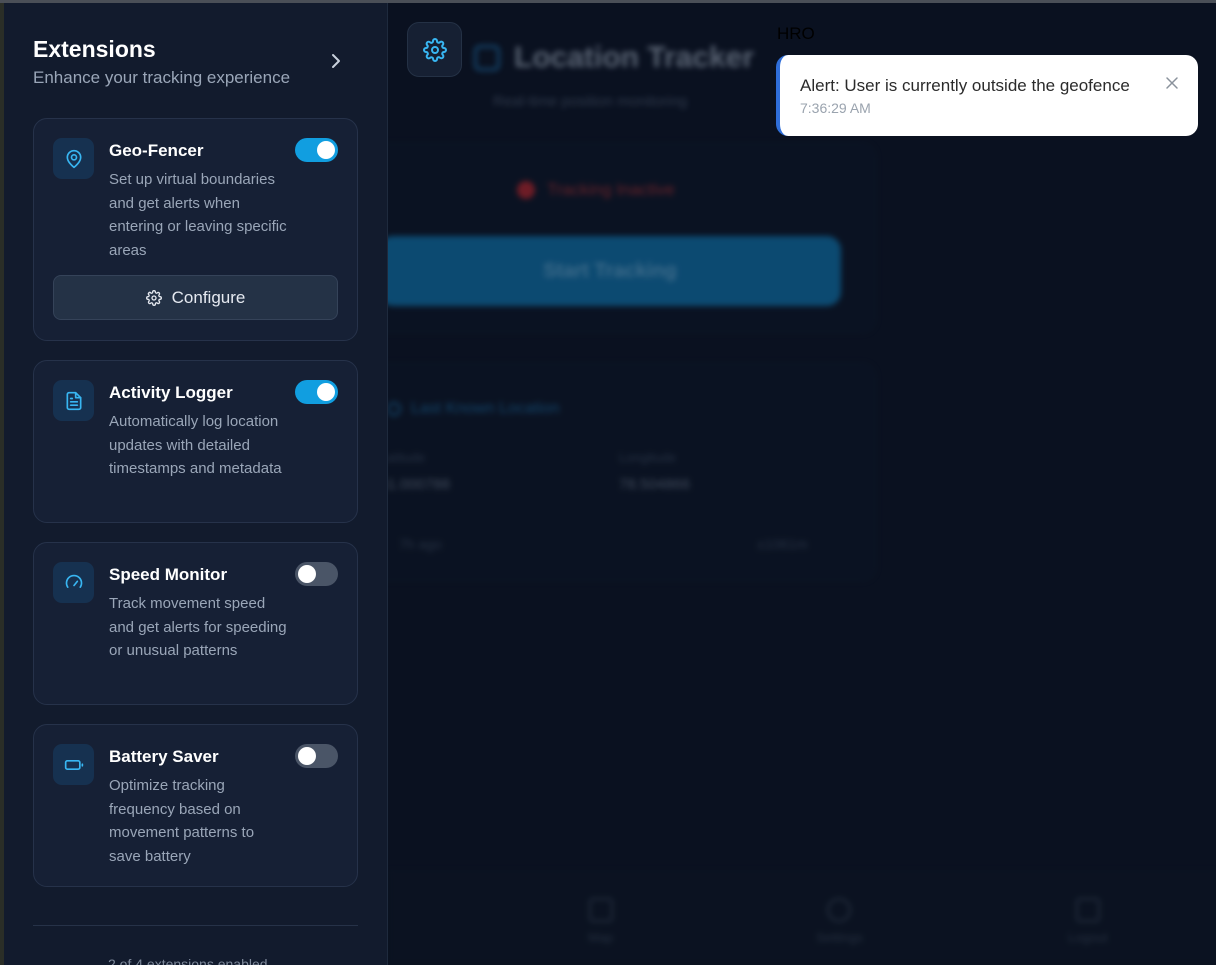 The width and height of the screenshot is (1216, 965). Describe the element at coordinates (600, 910) in the screenshot. I see `map-icon` at that location.